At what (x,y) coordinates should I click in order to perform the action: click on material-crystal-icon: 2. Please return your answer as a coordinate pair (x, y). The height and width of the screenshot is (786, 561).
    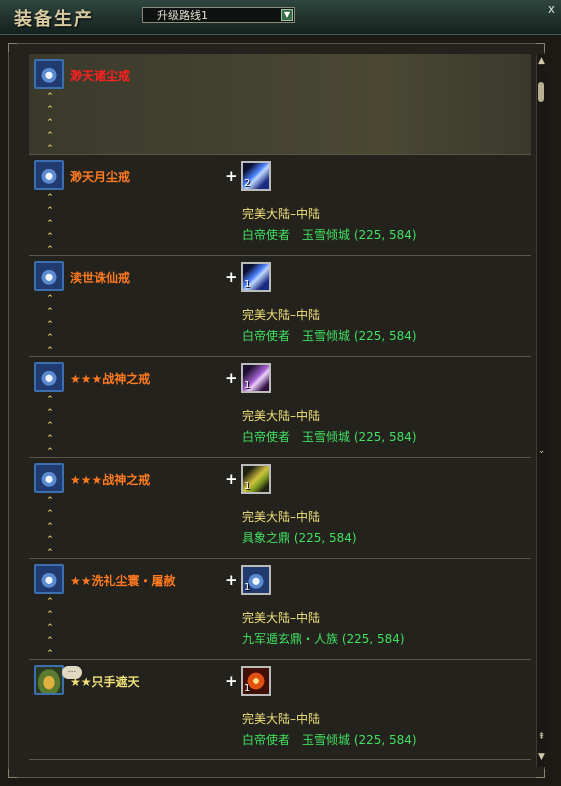
    Looking at the image, I should click on (256, 176).